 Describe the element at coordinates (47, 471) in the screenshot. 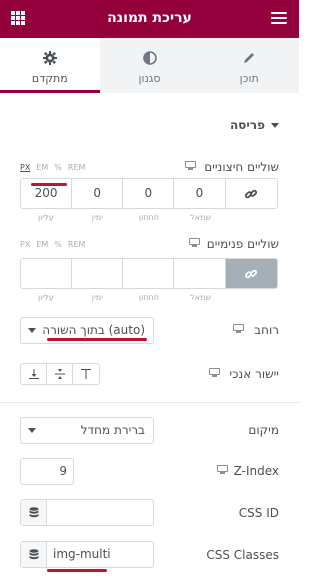

I see `zindex-input: 9` at that location.